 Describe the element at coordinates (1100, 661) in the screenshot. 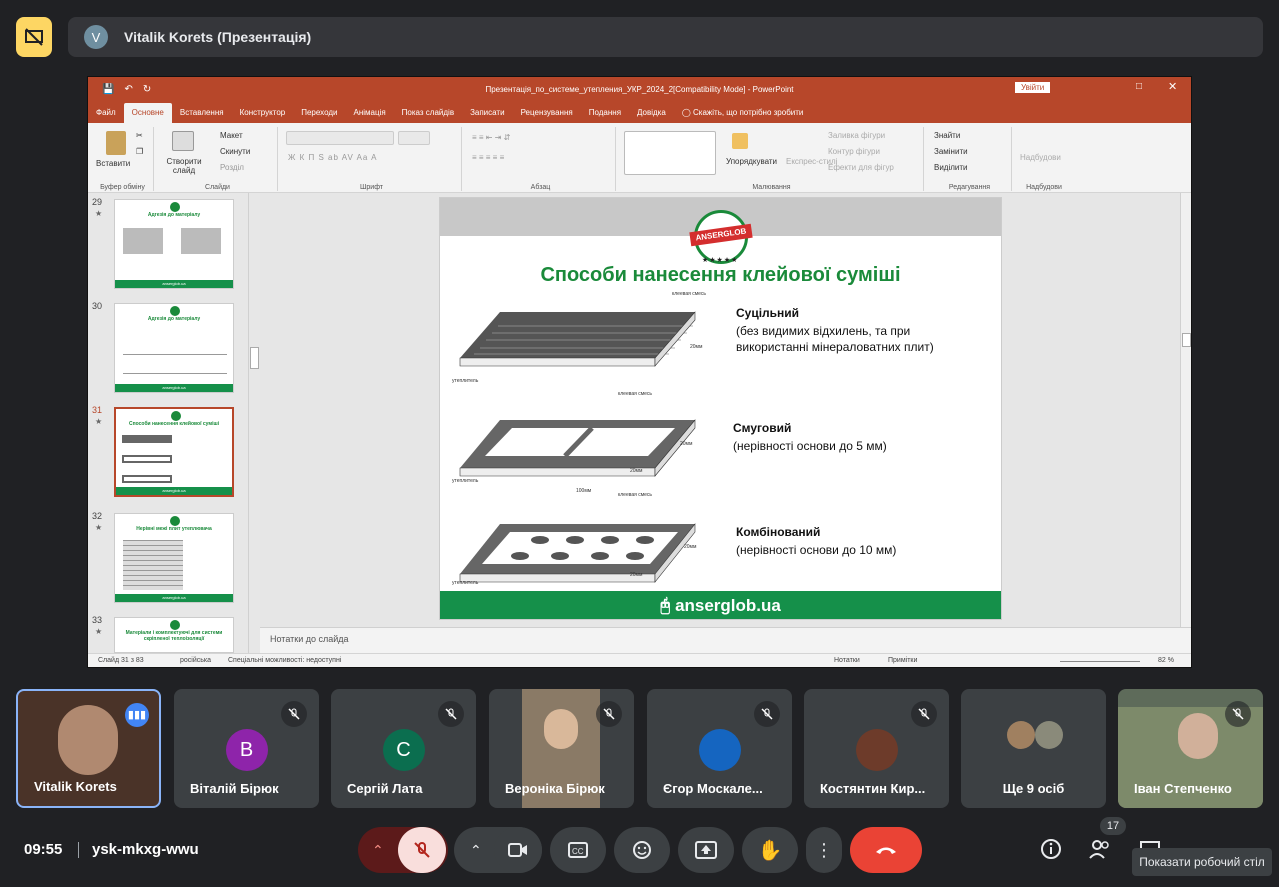

I see `zoom-slider` at that location.